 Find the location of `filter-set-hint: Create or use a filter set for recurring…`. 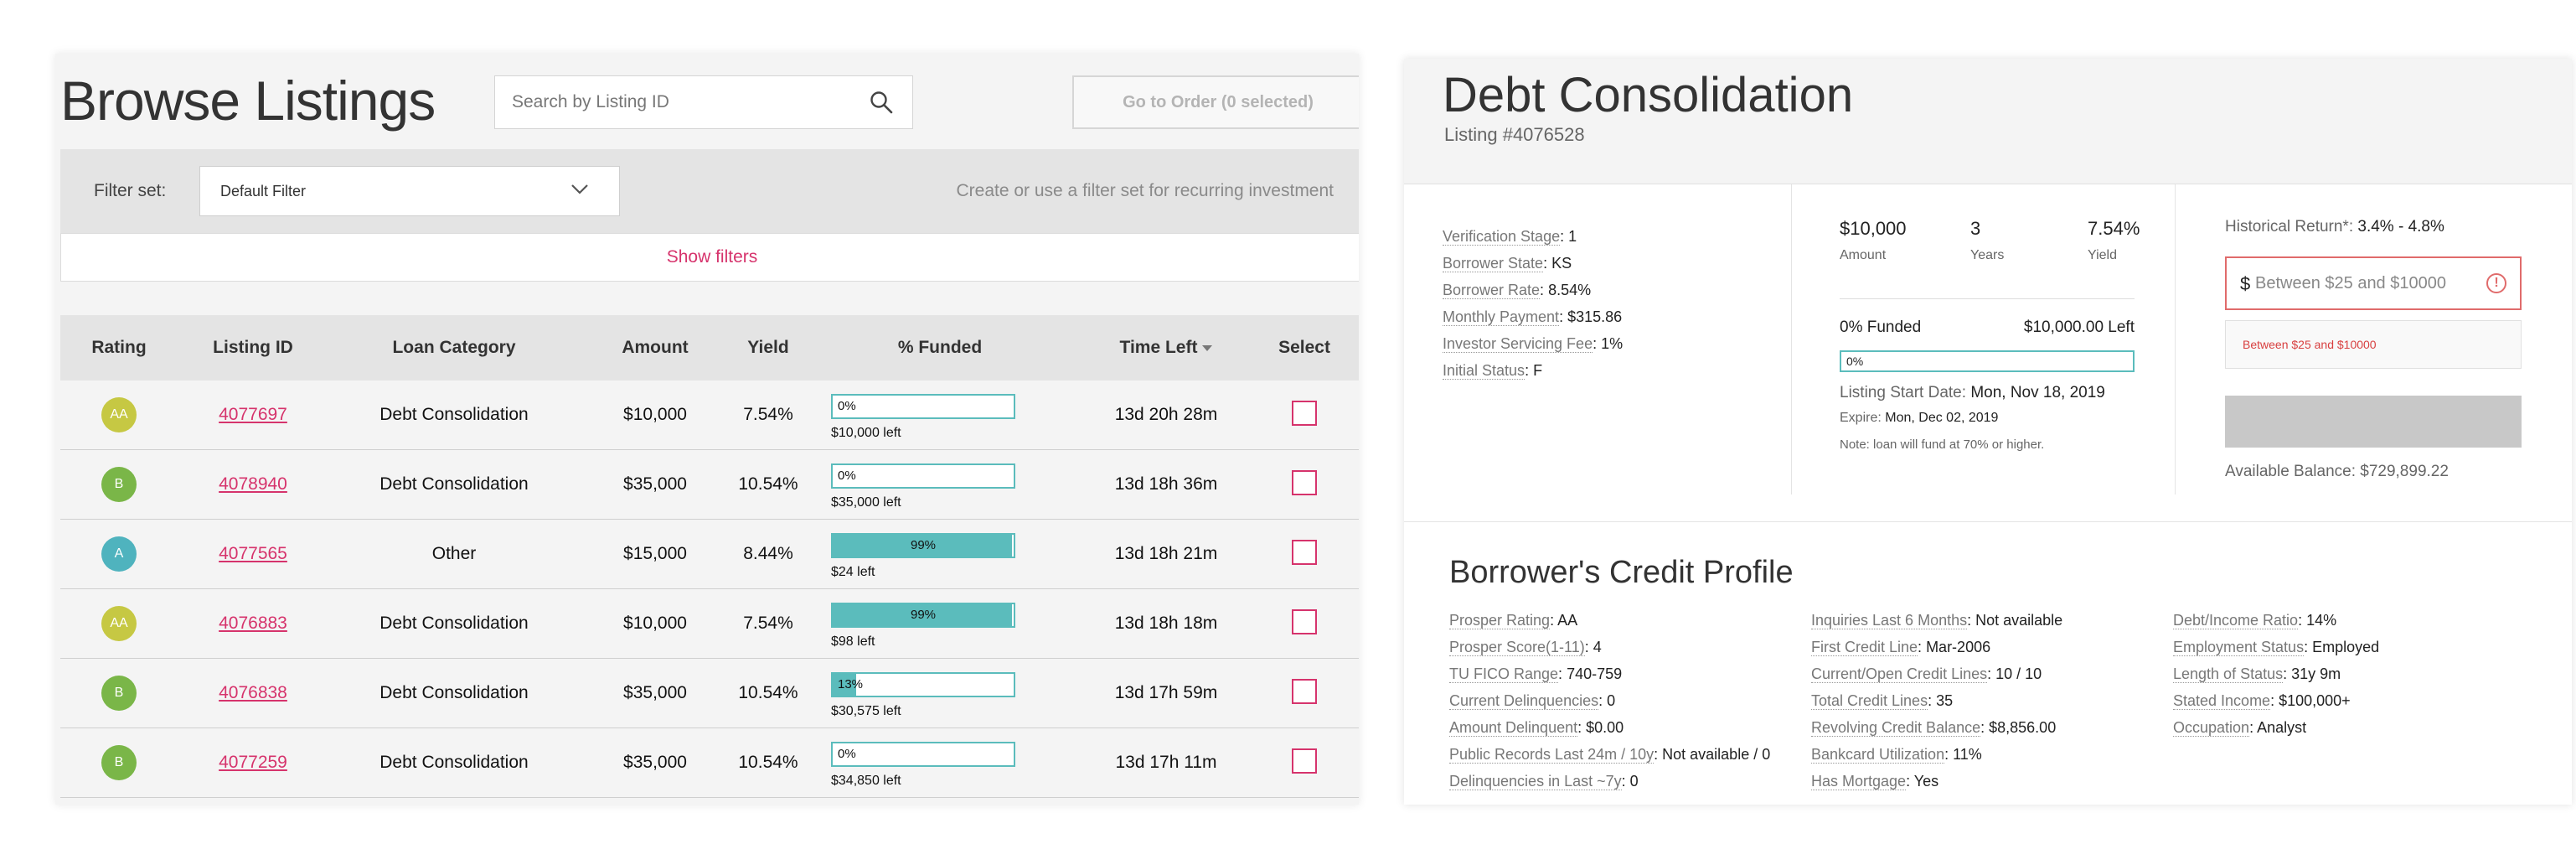

filter-set-hint: Create or use a filter set for recurring… is located at coordinates (1145, 191).